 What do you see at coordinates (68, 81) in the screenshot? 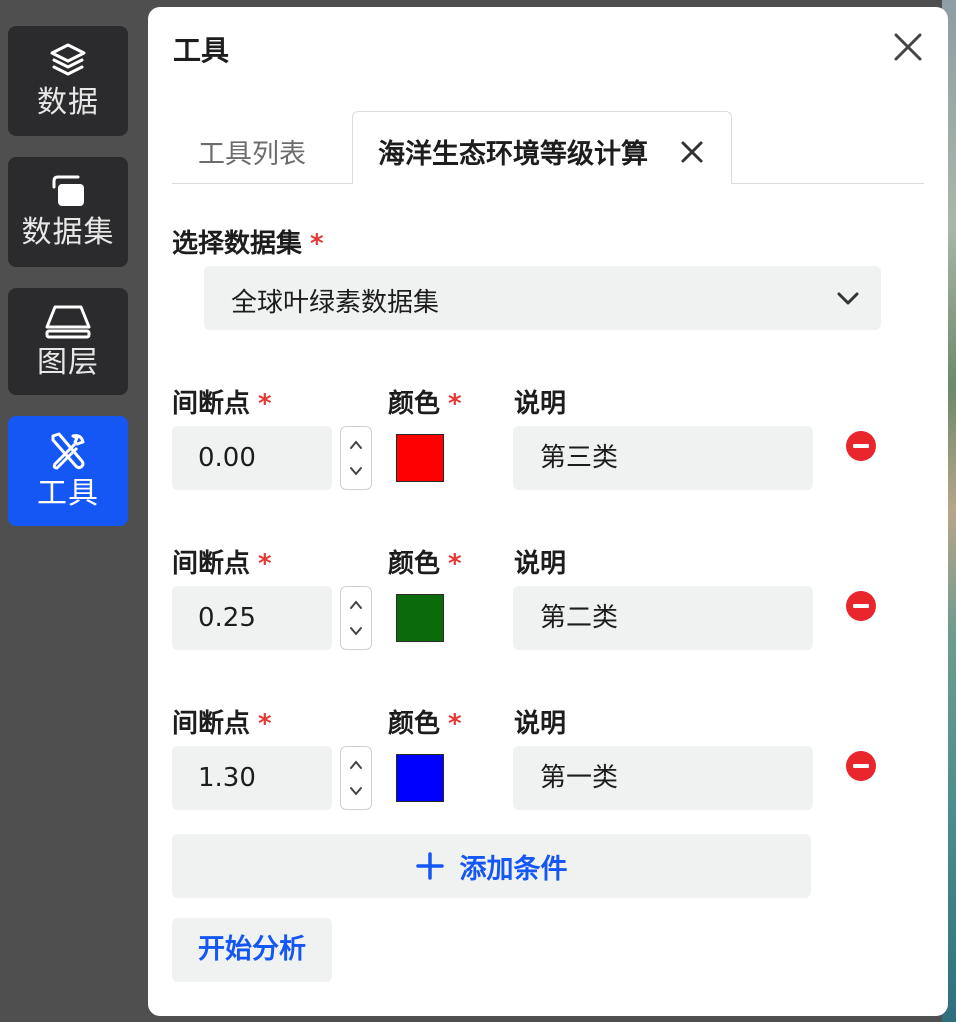
I see `sidebar-item-data: 数据` at bounding box center [68, 81].